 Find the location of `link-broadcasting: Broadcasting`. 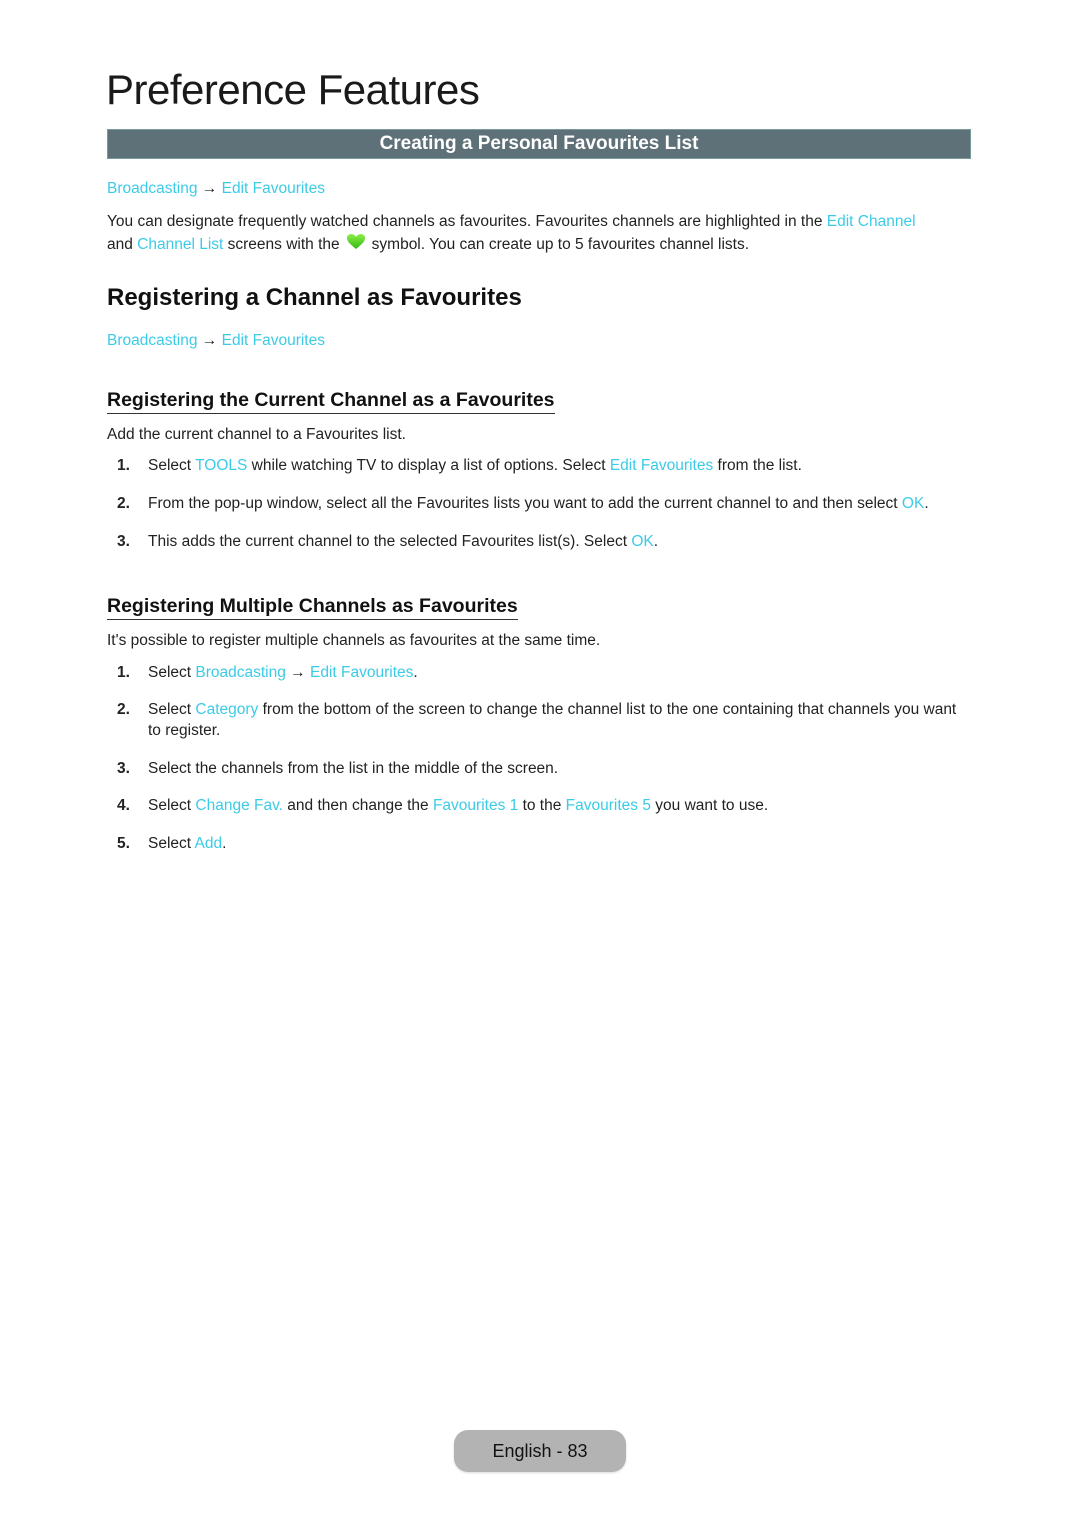

link-broadcasting: Broadcasting is located at coordinates (240, 672).